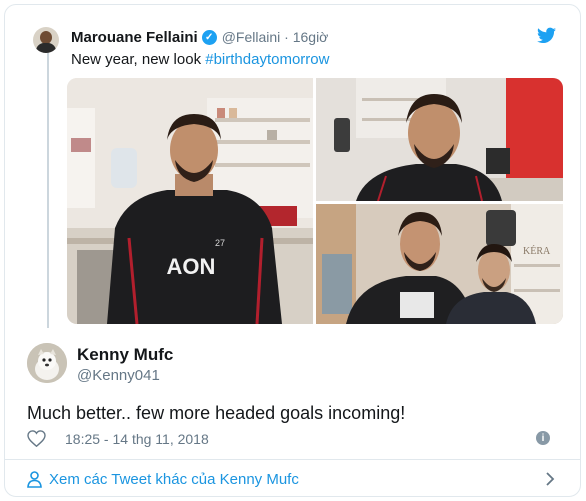 Image resolution: width=586 pixels, height=501 pixels. Describe the element at coordinates (209, 37) in the screenshot. I see `verified-badge-icon: ✓` at that location.